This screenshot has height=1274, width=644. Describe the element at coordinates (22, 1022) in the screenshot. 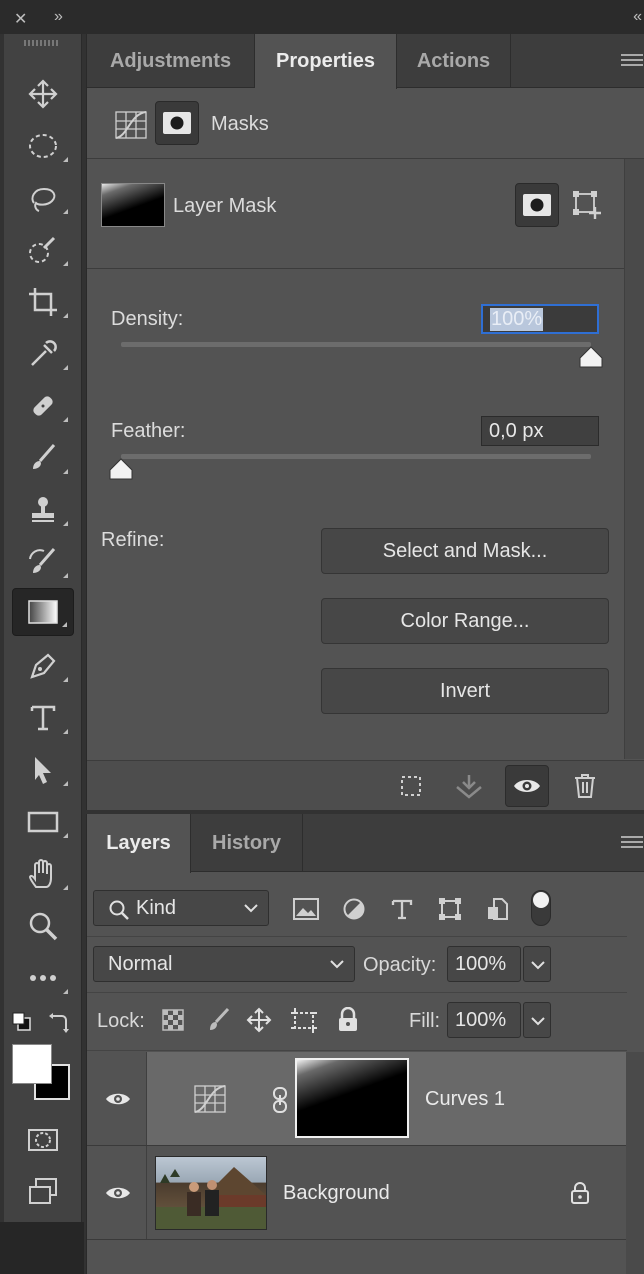

I see `default-colors-icon` at that location.